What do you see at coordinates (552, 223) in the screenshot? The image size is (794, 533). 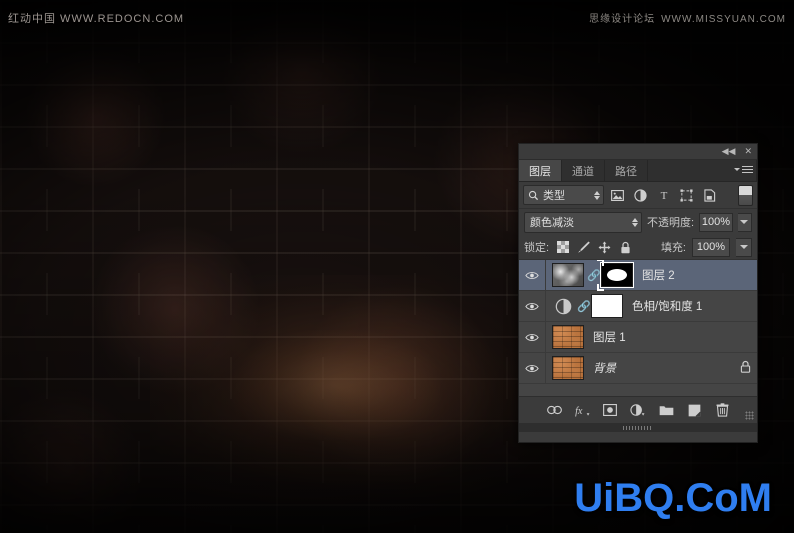 I see `blend-mode-value: 颜色减淡` at bounding box center [552, 223].